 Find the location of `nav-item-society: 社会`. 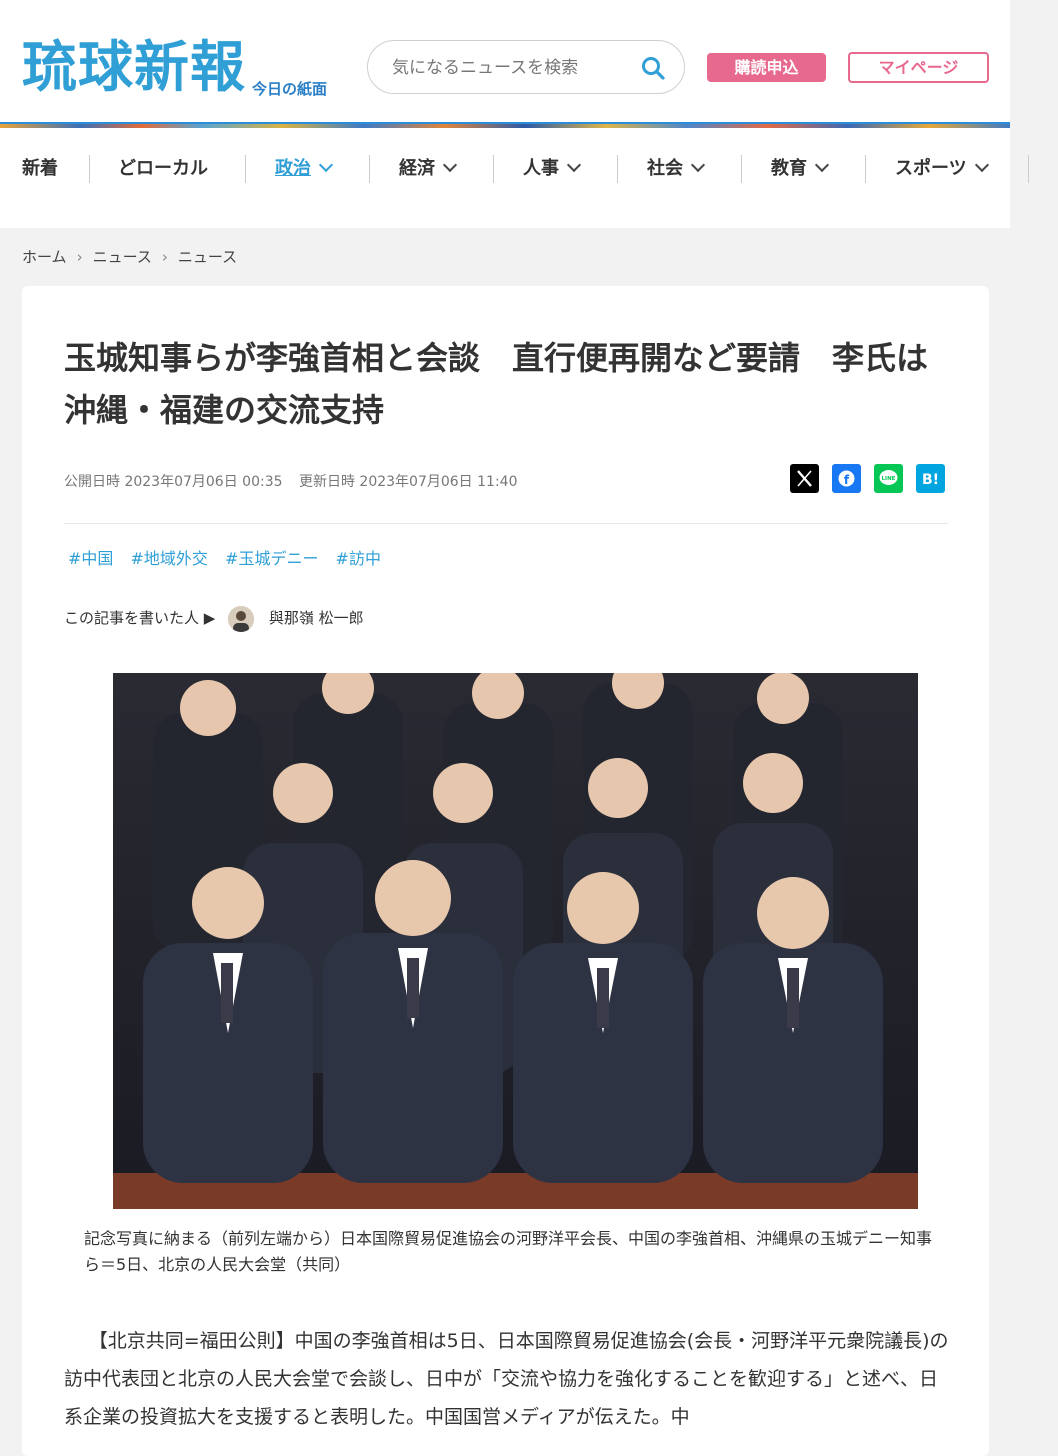

nav-item-society: 社会 is located at coordinates (676, 169).